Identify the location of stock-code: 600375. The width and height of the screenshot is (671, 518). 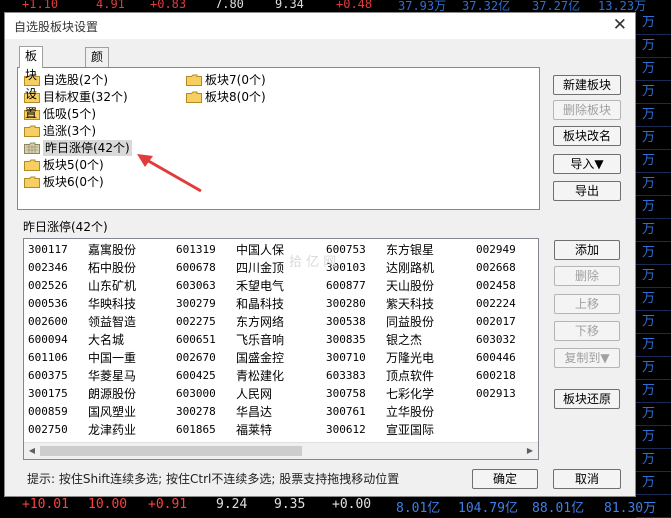
(48, 376).